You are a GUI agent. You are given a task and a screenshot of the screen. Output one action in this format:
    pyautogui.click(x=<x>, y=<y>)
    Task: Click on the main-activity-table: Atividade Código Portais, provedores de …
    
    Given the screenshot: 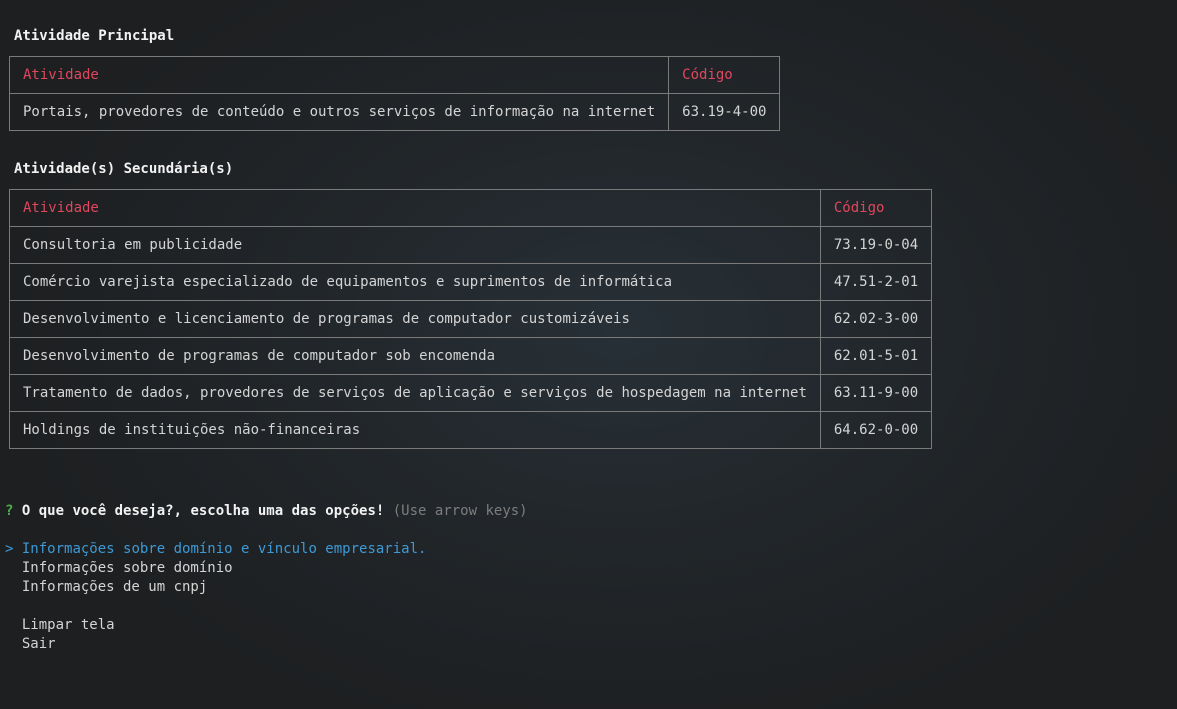 What is the action you would take?
    pyautogui.click(x=394, y=93)
    